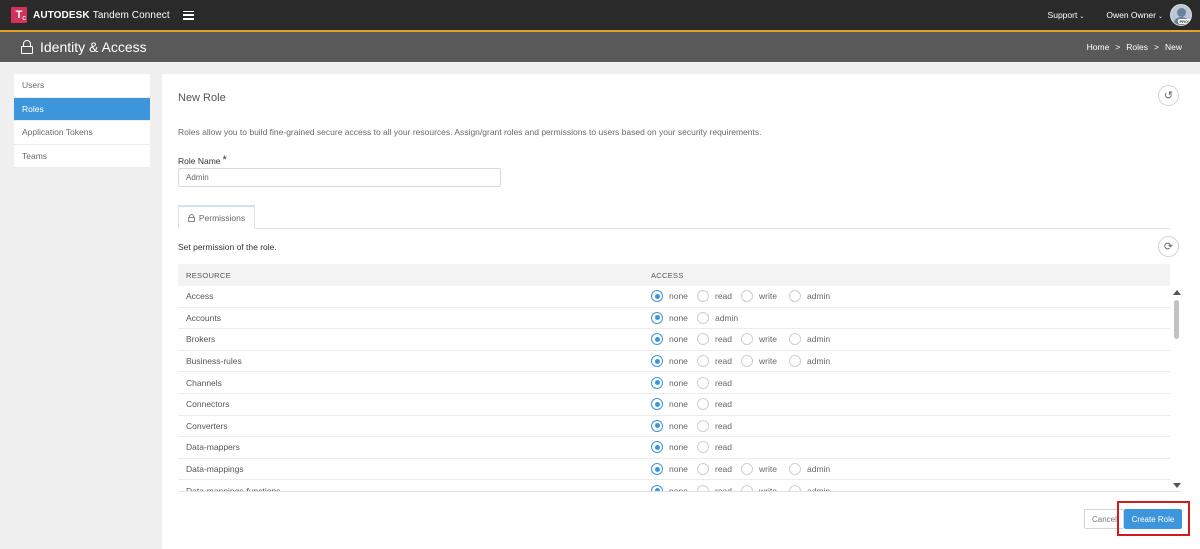 The image size is (1200, 549). What do you see at coordinates (1176, 319) in the screenshot?
I see `scroll-thumb` at bounding box center [1176, 319].